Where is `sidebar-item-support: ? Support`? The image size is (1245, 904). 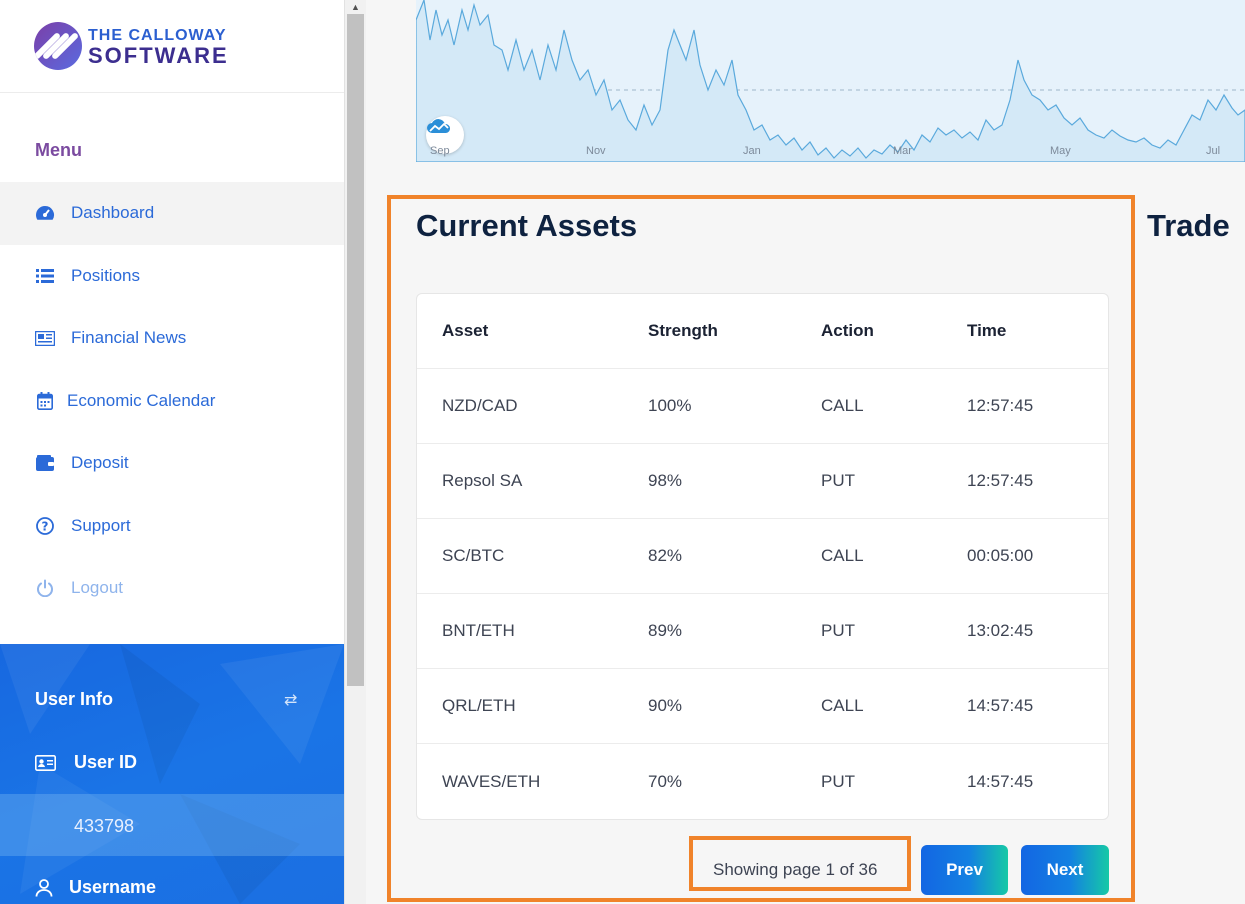 sidebar-item-support: ? Support is located at coordinates (172, 526).